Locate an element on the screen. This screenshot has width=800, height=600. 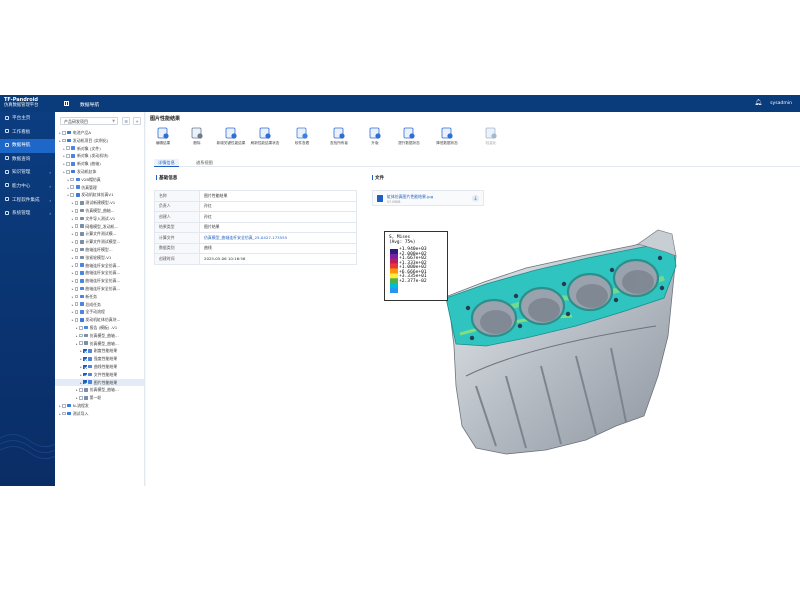
tree-node: ▸ V2B帽仿真 is located at coordinates (99, 180).